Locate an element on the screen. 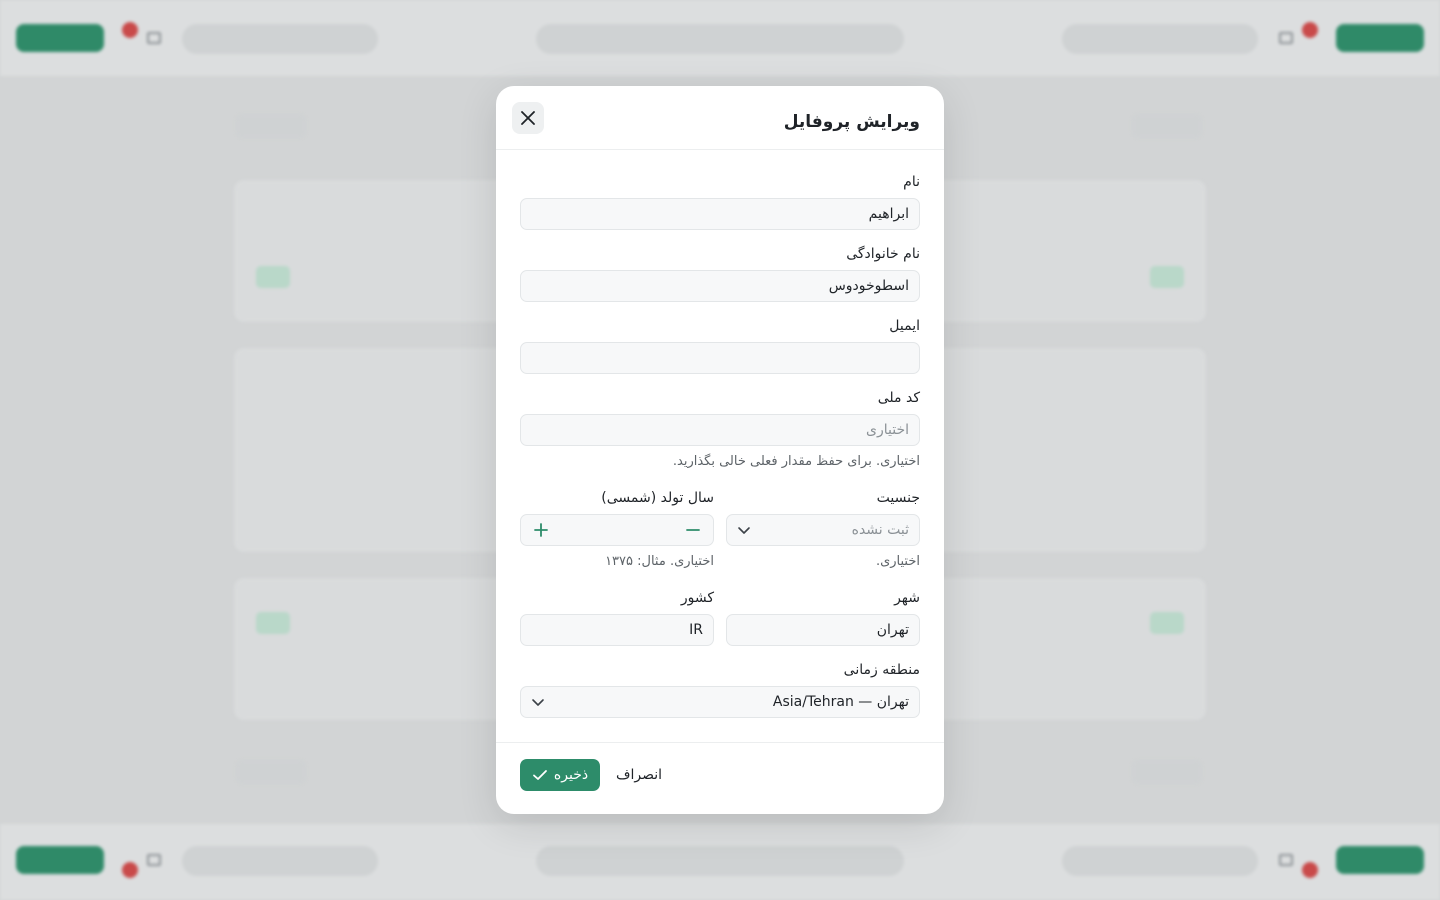 This screenshot has height=900, width=1440. minus-icon is located at coordinates (693, 530).